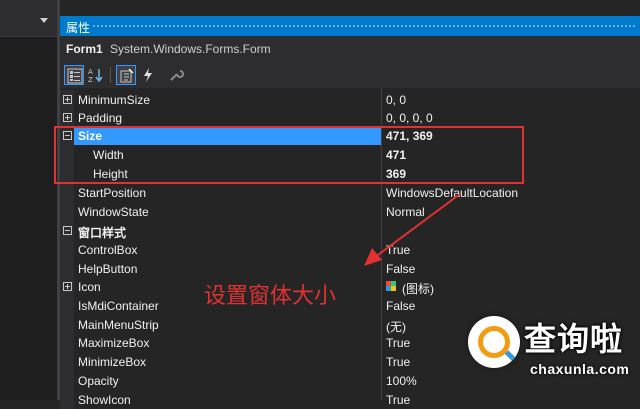 The image size is (640, 409). What do you see at coordinates (98, 381) in the screenshot?
I see `property-name: Opacity` at bounding box center [98, 381].